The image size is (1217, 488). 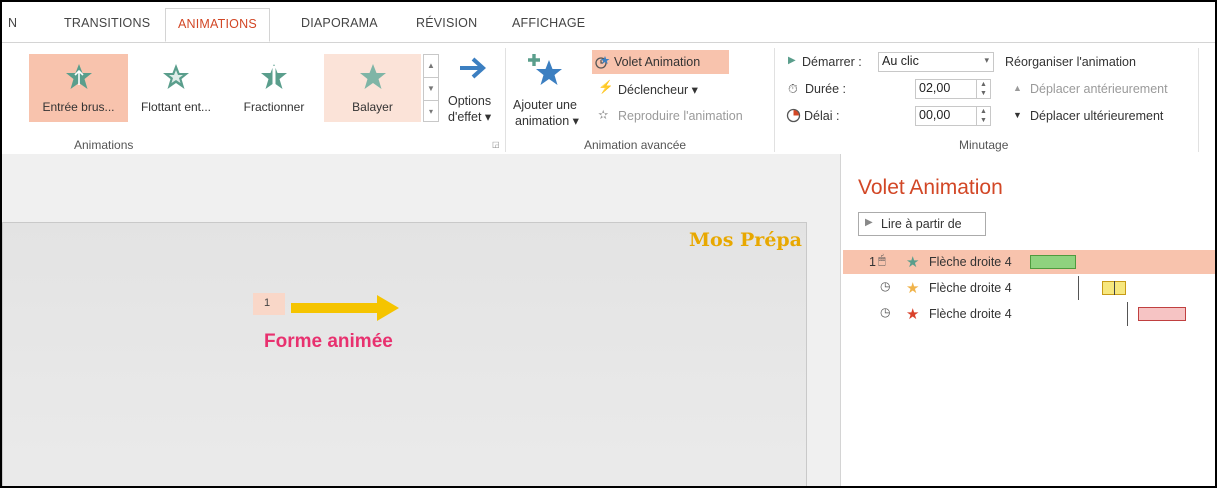 I want to click on effect-options-label-1: Options, so click(x=470, y=101).